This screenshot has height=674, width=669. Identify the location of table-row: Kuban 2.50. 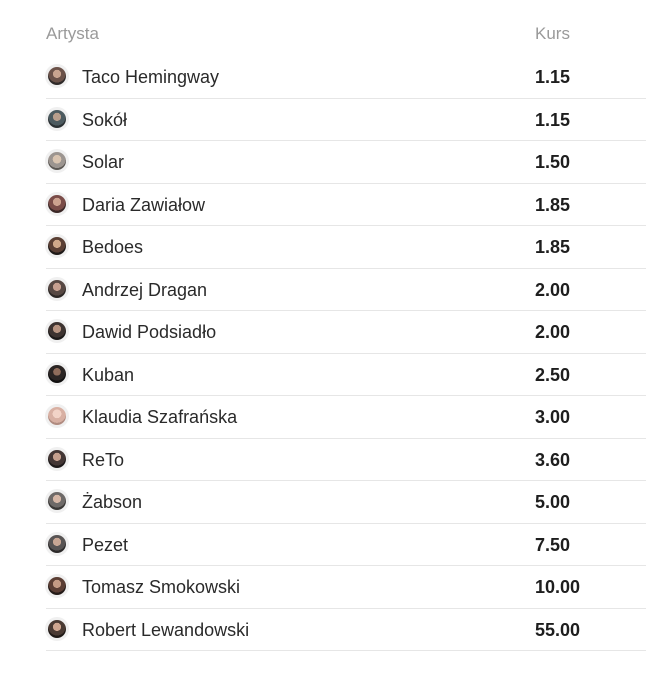
(346, 375).